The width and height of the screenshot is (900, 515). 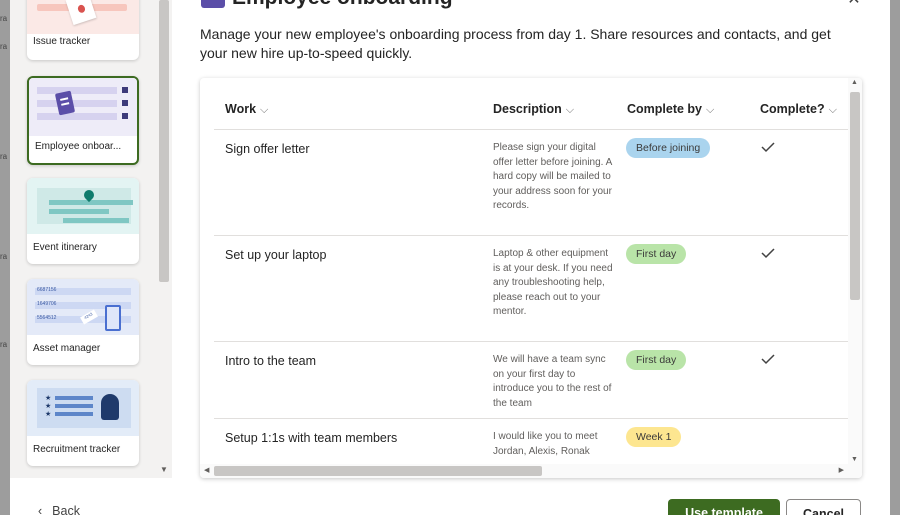 I want to click on chevron-left-icon: ‹, so click(x=40, y=509).